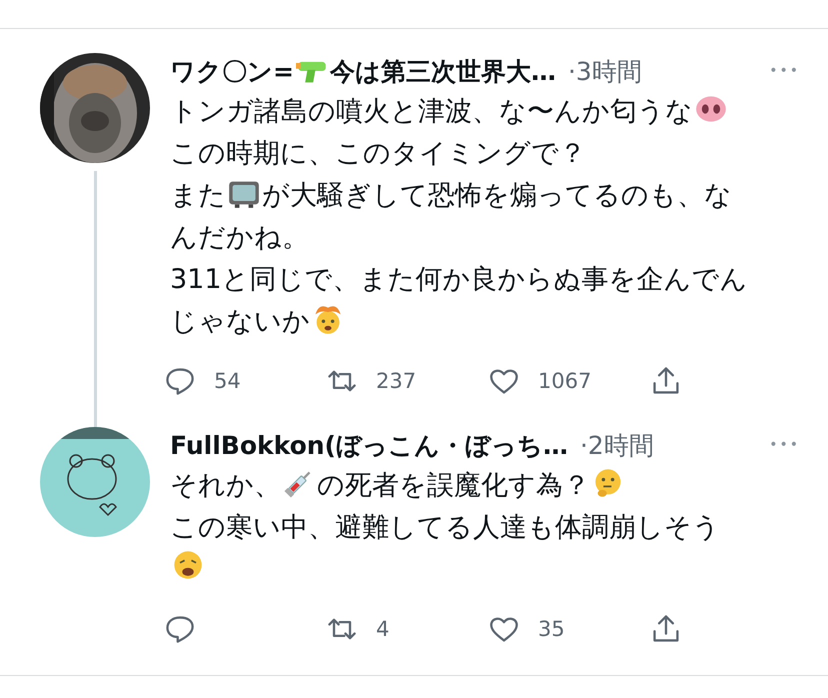 This screenshot has width=828, height=698. Describe the element at coordinates (459, 279) in the screenshot. I see `tweet-text: 311と同じで、また何か良からぬ事を企んでん` at that location.